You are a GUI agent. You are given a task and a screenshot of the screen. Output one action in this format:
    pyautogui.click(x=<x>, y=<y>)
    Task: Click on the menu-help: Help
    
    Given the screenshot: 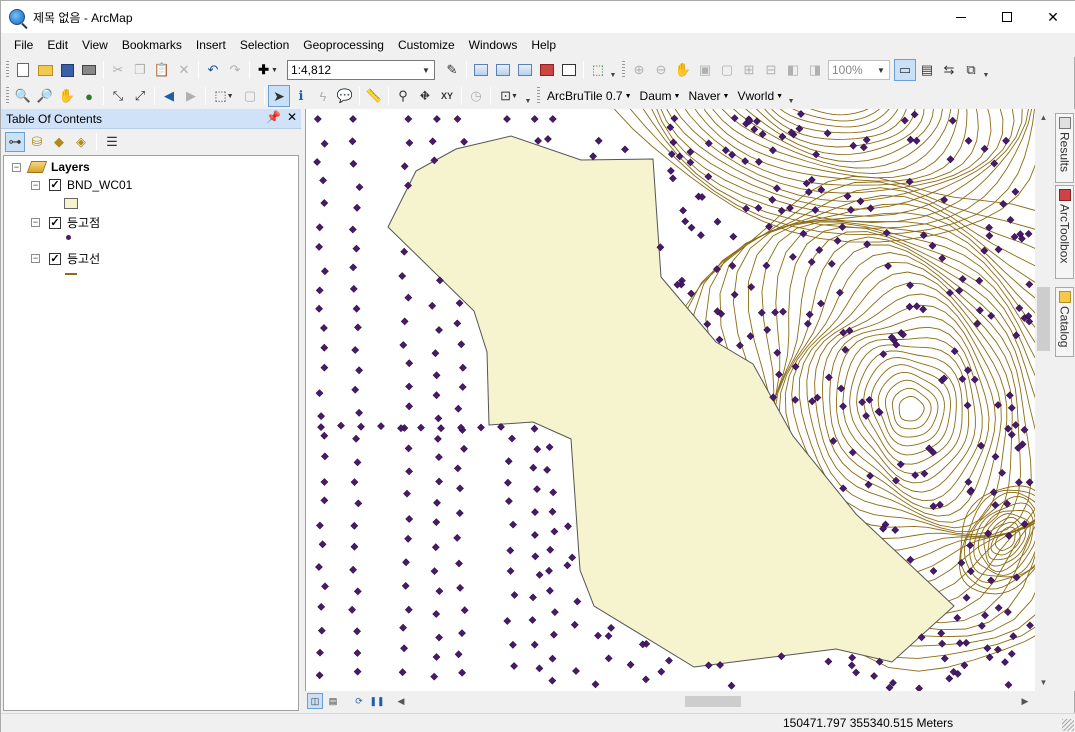 What is the action you would take?
    pyautogui.click(x=543, y=45)
    